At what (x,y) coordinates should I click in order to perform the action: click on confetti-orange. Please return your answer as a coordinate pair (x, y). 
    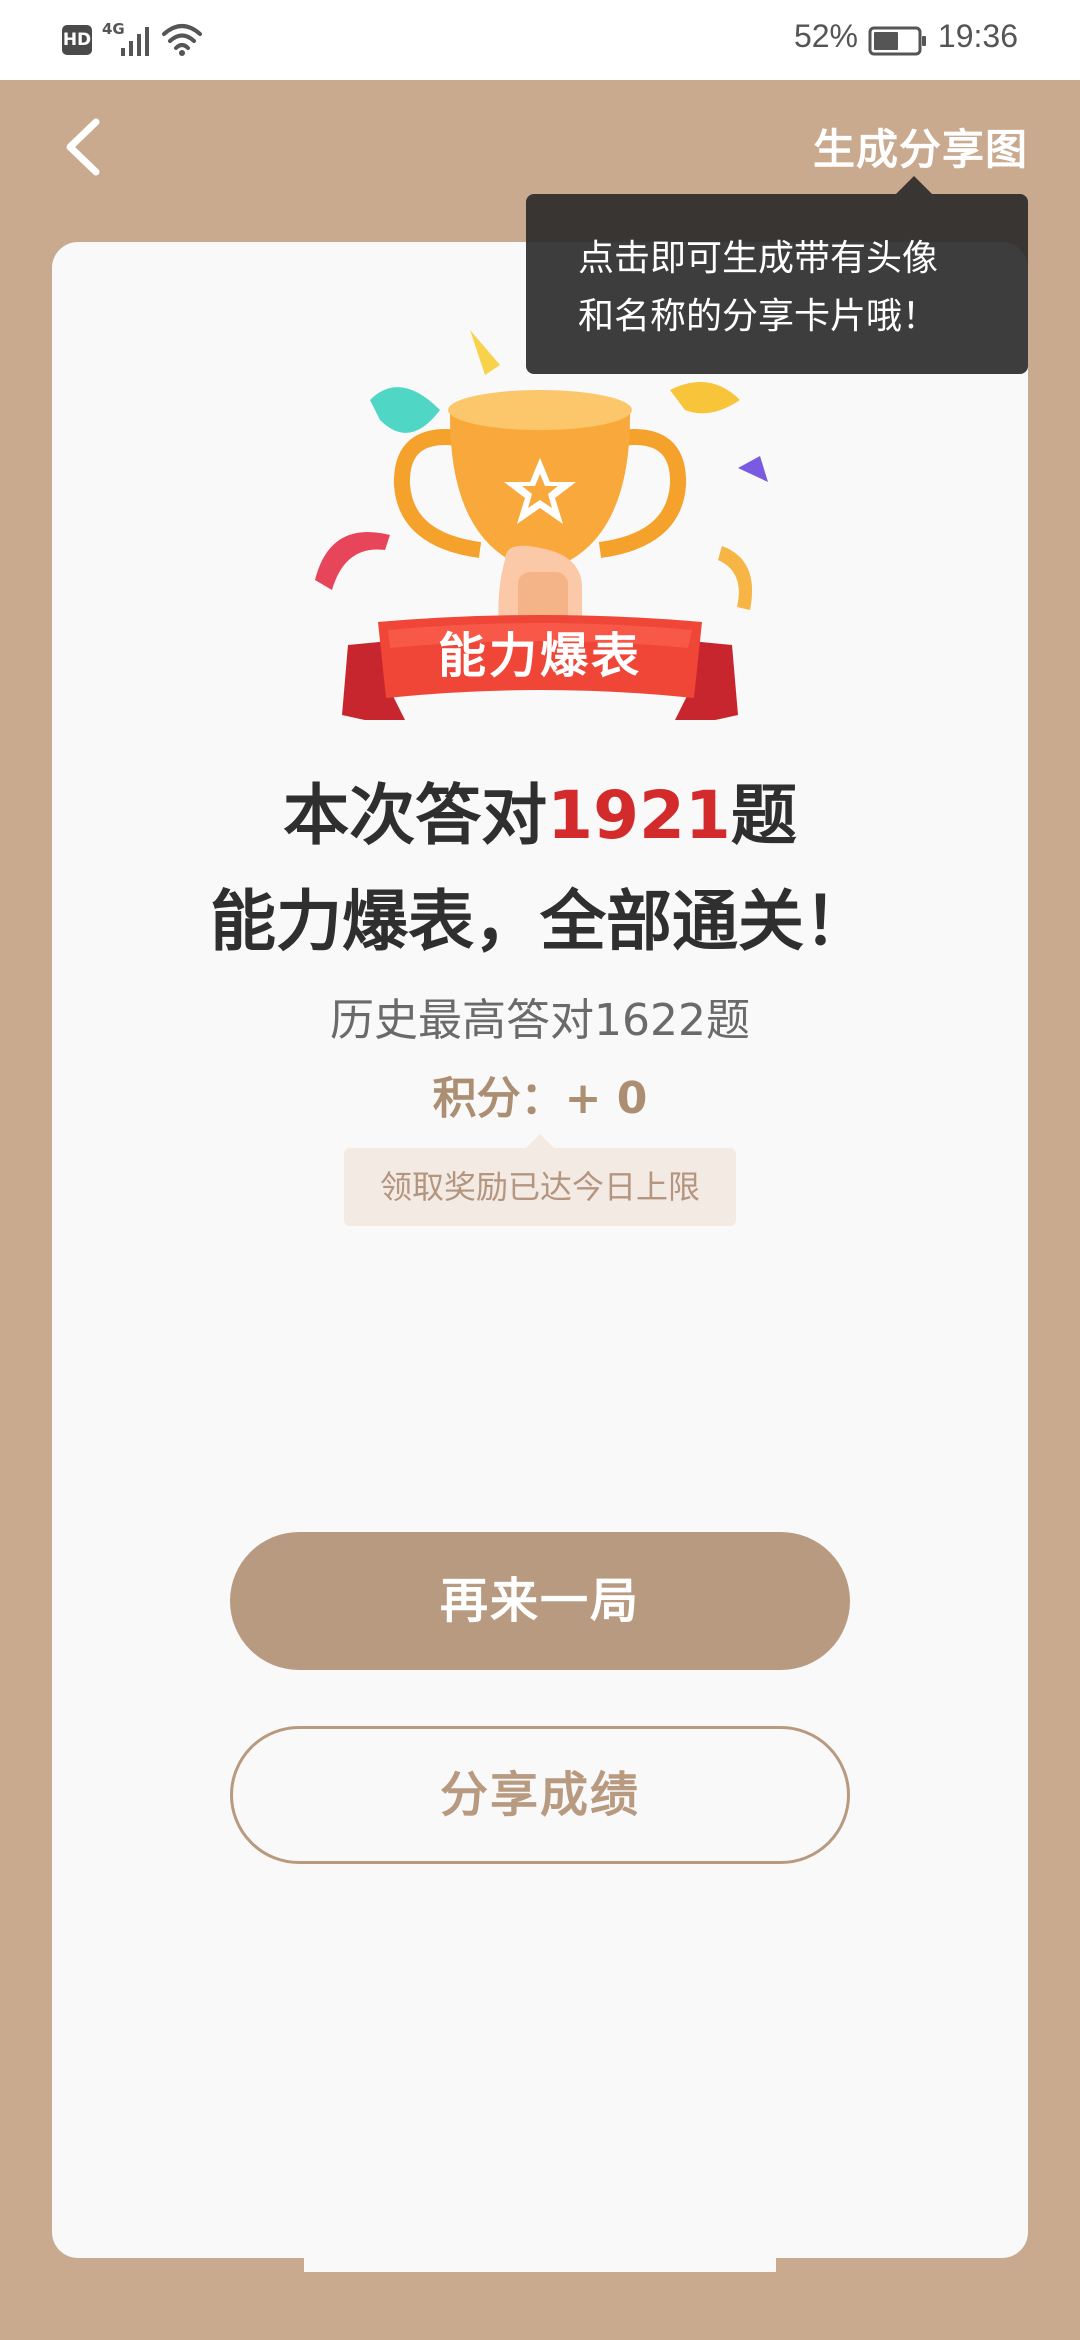
    Looking at the image, I should click on (735, 578).